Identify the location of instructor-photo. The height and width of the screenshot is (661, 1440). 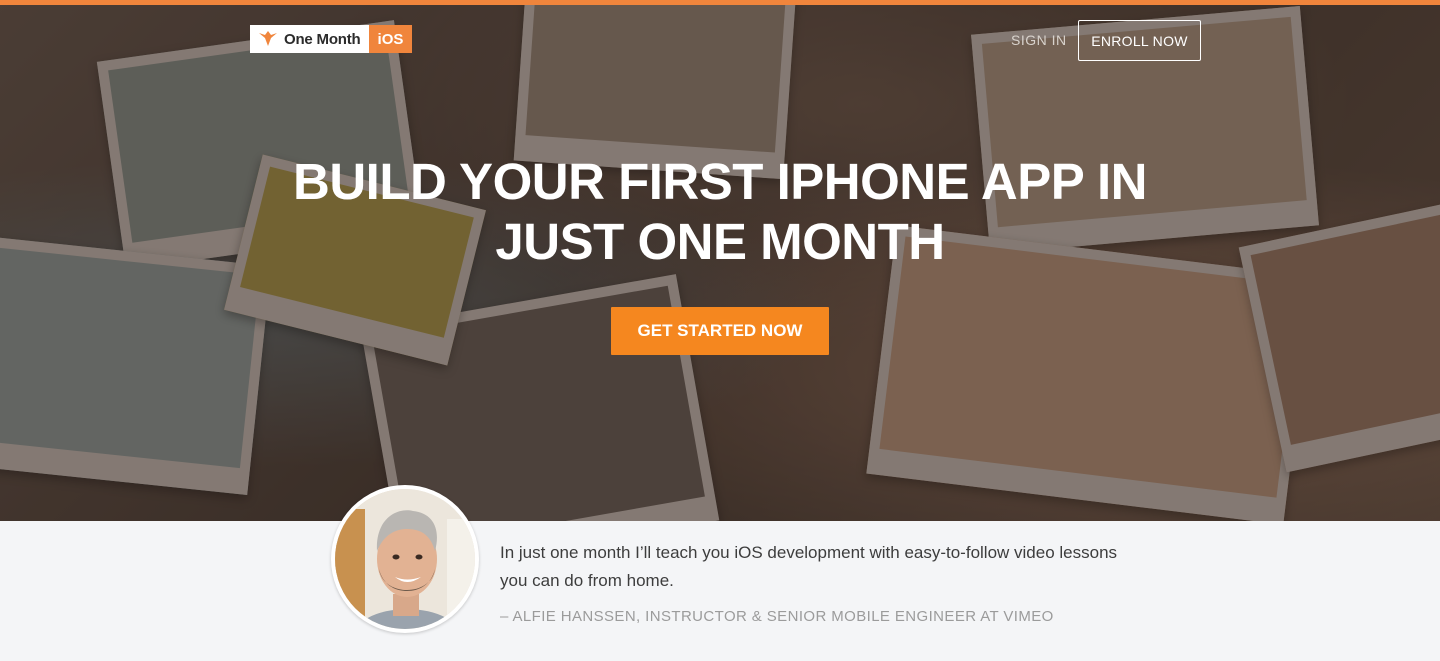
(405, 559).